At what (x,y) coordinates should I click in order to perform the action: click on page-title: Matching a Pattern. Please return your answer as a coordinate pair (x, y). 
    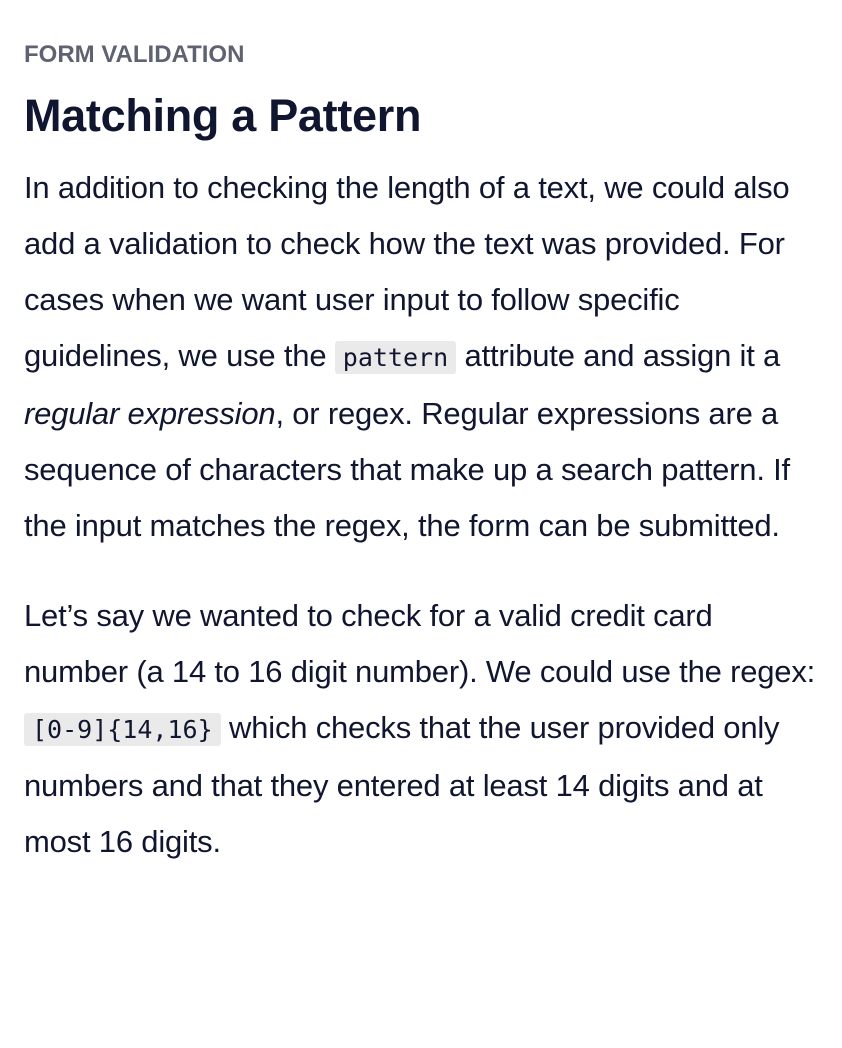
    Looking at the image, I should click on (223, 115).